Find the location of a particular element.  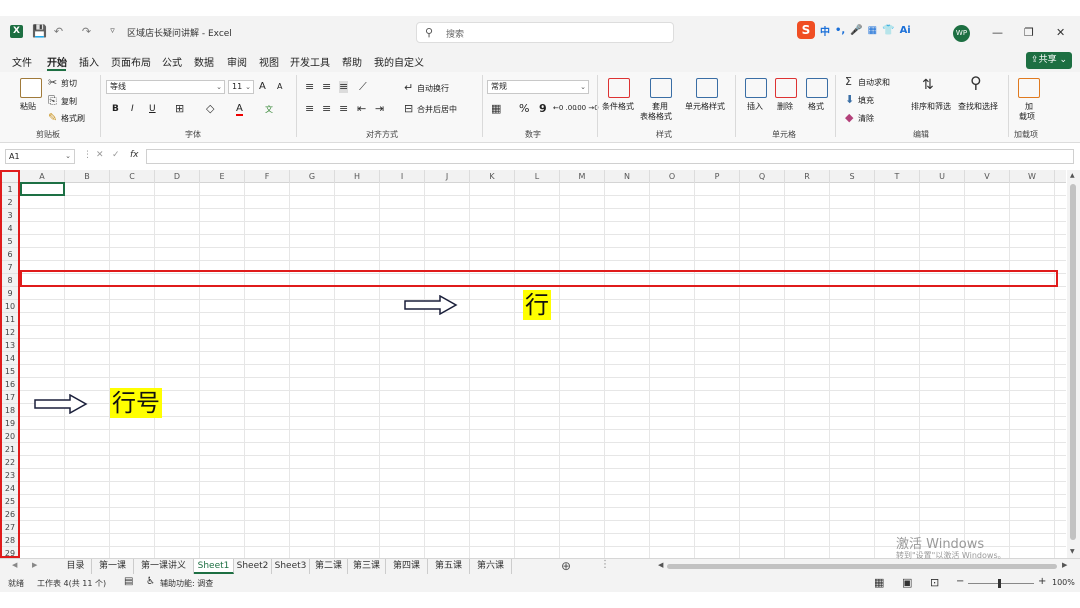

table-format-icon is located at coordinates (661, 88).